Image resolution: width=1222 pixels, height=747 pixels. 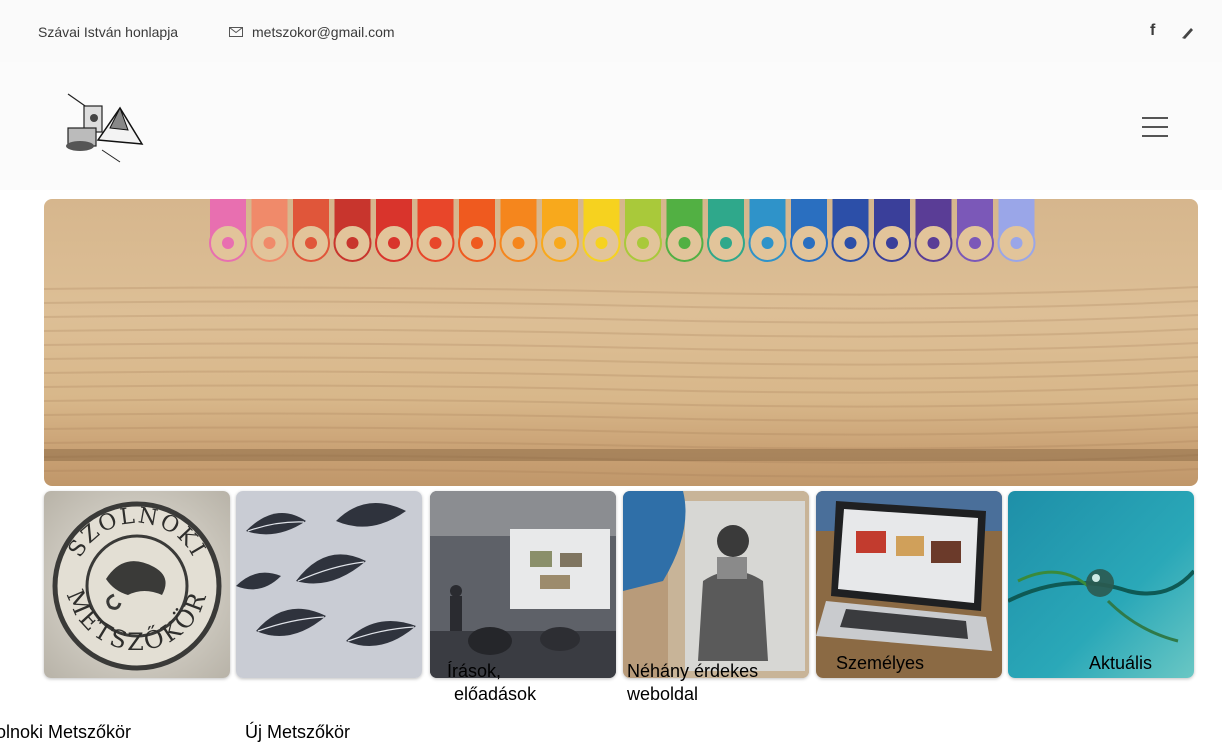 I want to click on water-drop-image, so click(x=1101, y=584).